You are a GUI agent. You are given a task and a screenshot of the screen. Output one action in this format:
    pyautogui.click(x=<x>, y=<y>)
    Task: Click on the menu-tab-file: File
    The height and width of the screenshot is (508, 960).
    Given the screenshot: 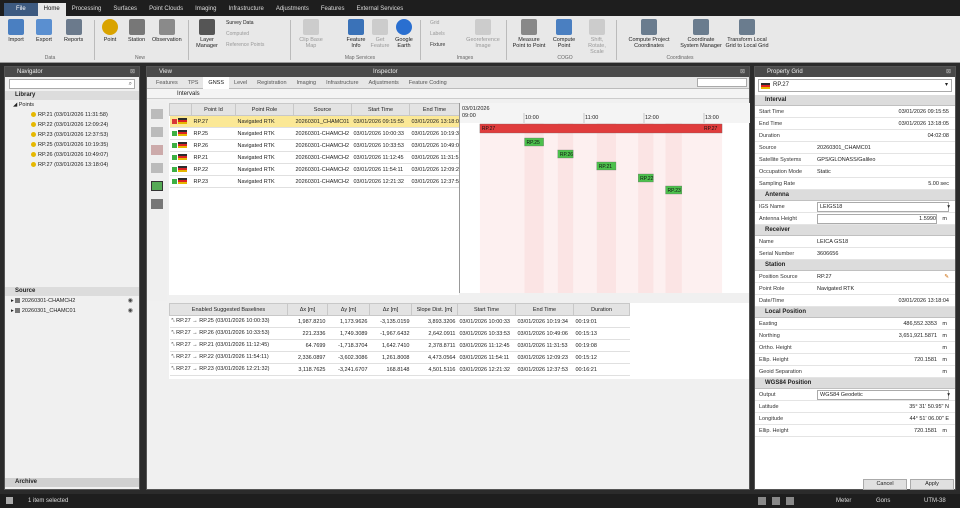 What is the action you would take?
    pyautogui.click(x=21, y=9)
    